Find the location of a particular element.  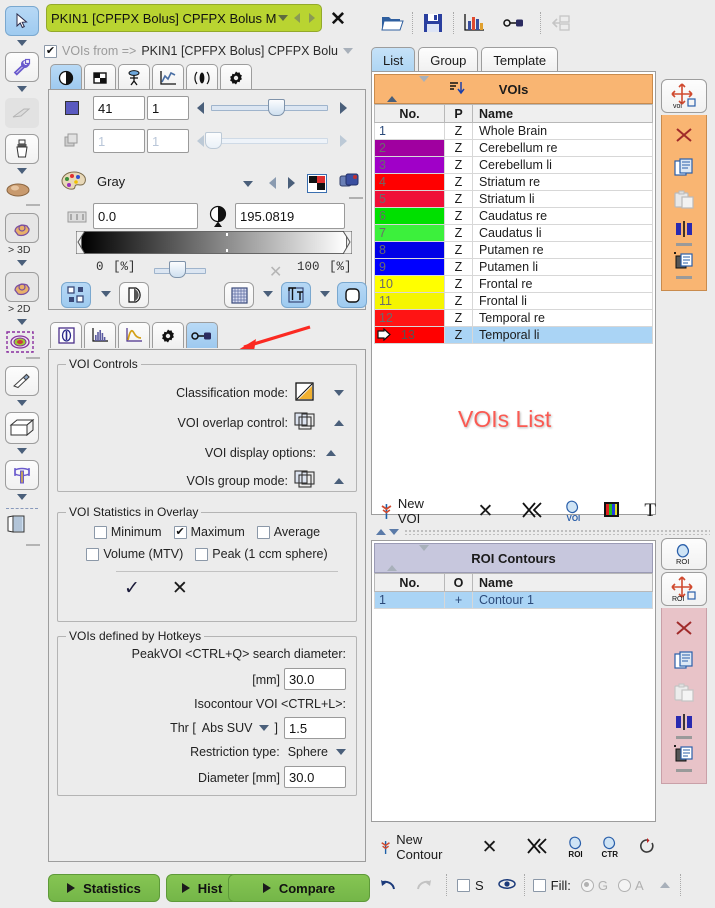

annotation-menu is located at coordinates (325, 294).